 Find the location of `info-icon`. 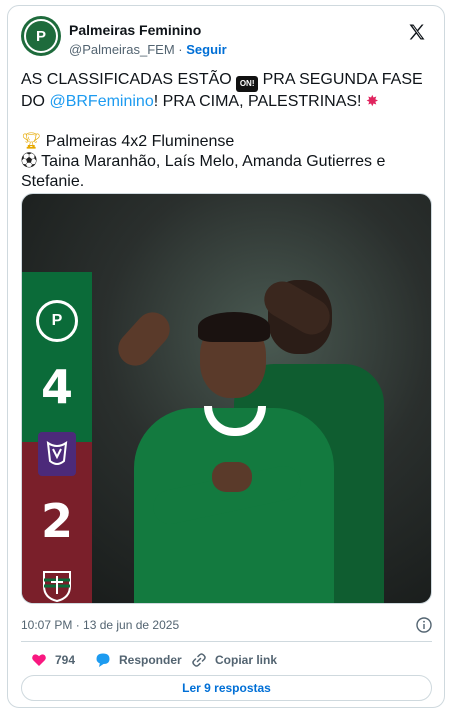

info-icon is located at coordinates (424, 625).